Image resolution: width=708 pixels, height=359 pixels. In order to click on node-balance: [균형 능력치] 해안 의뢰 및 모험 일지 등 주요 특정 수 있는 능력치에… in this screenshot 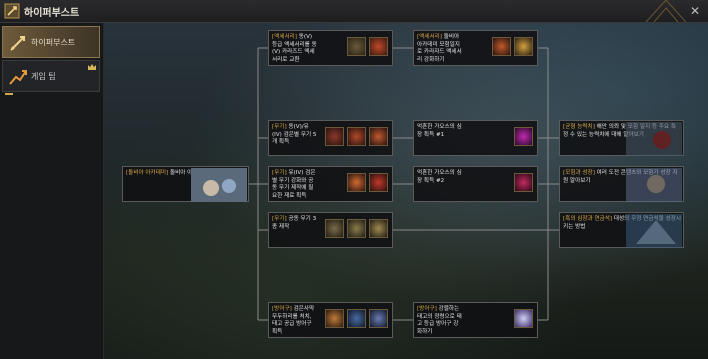, I will do `click(621, 138)`.